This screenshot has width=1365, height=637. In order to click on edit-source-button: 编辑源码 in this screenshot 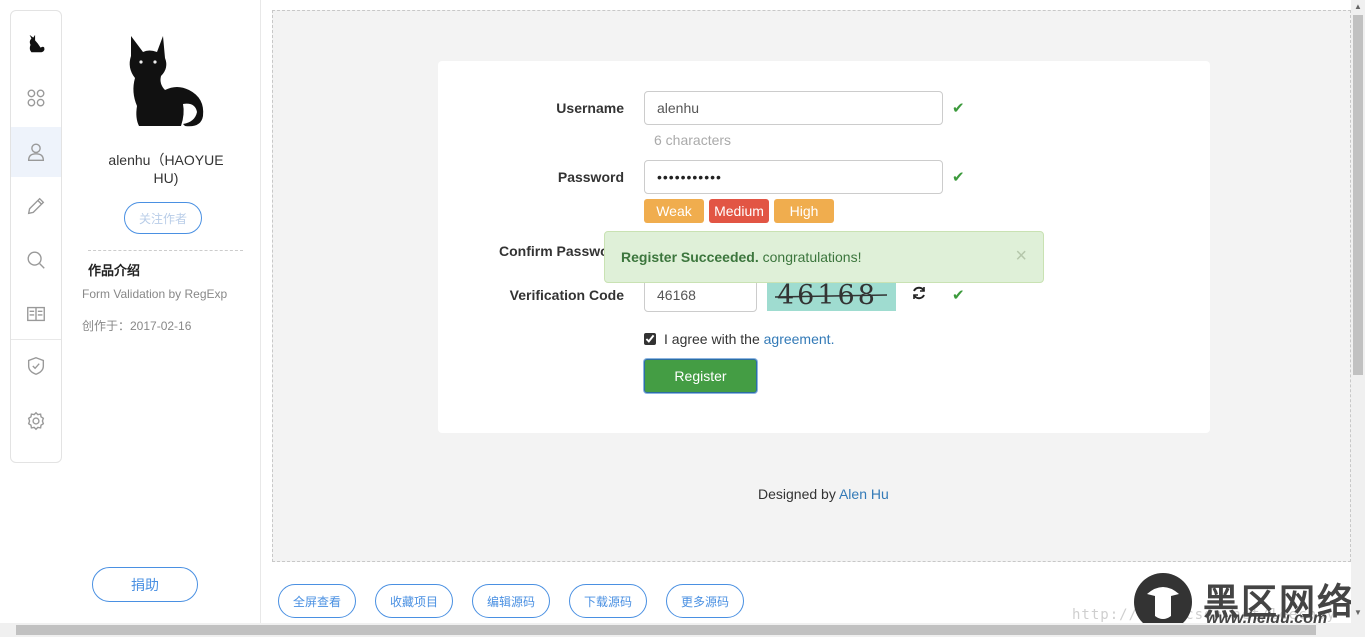, I will do `click(511, 601)`.